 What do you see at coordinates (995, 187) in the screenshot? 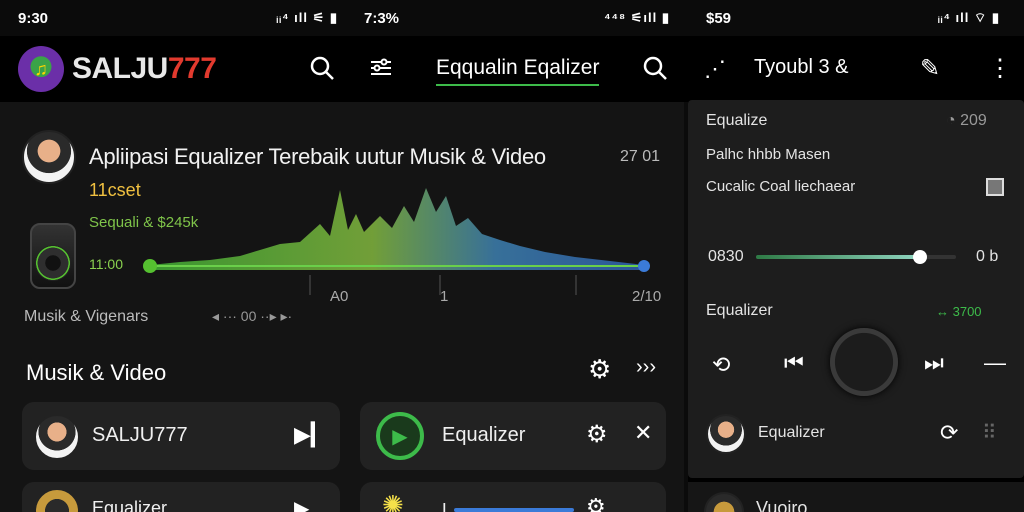
I see `checkbox` at bounding box center [995, 187].